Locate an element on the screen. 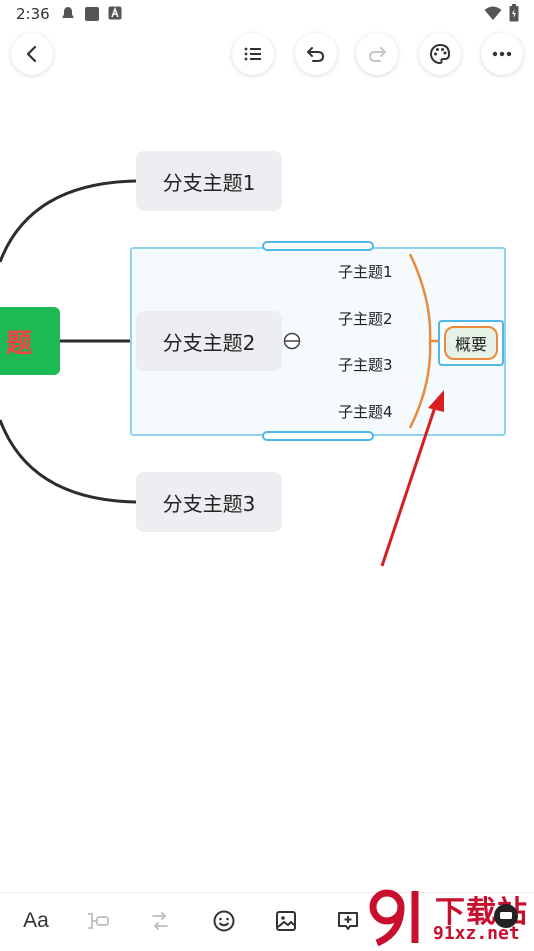 The image size is (534, 951). text-style-button: Aa is located at coordinates (36, 921).